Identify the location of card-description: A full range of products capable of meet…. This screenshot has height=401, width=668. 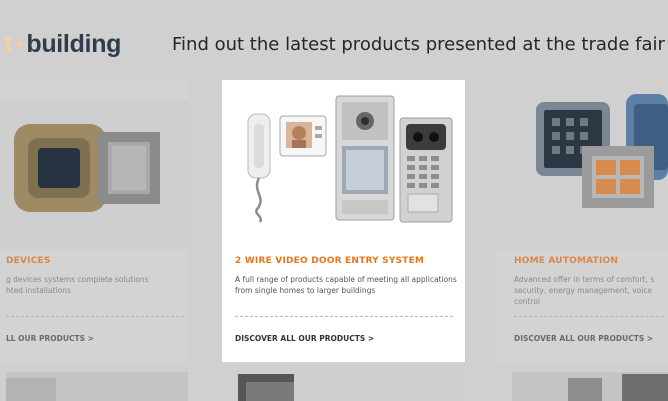
(346, 285).